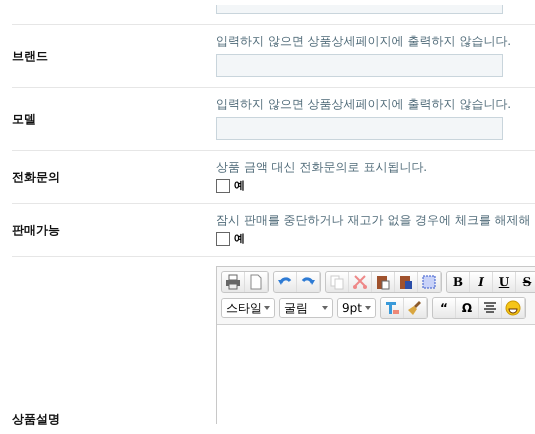 This screenshot has width=535, height=434. I want to click on field-label: 모델, so click(24, 119).